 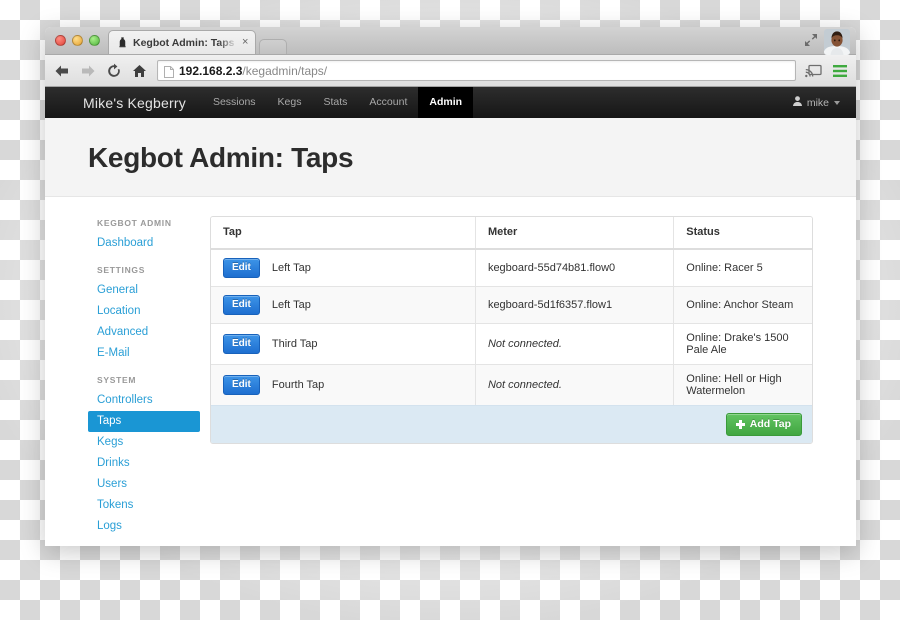 I want to click on browser-toolbar: 192.168.2.3/kegadmin/taps/, so click(x=450, y=71).